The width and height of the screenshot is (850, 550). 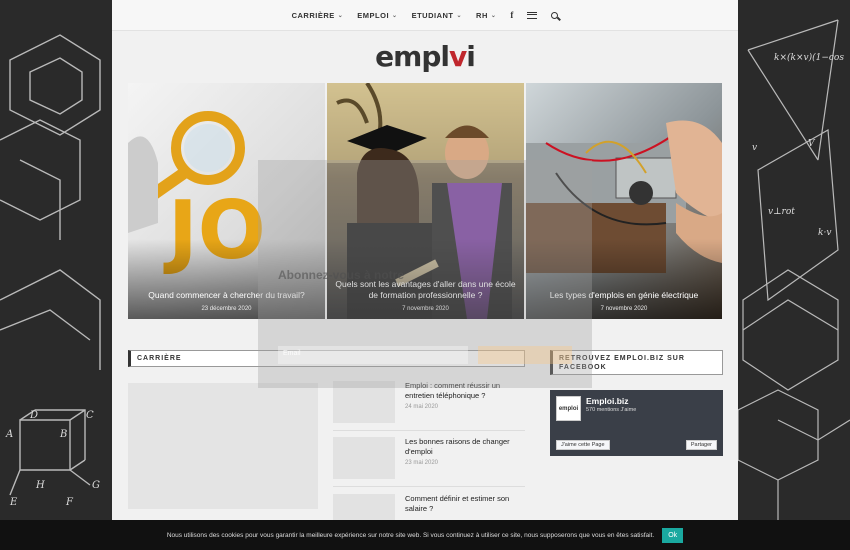 What do you see at coordinates (223, 446) in the screenshot?
I see `featured-post-thumbnail` at bounding box center [223, 446].